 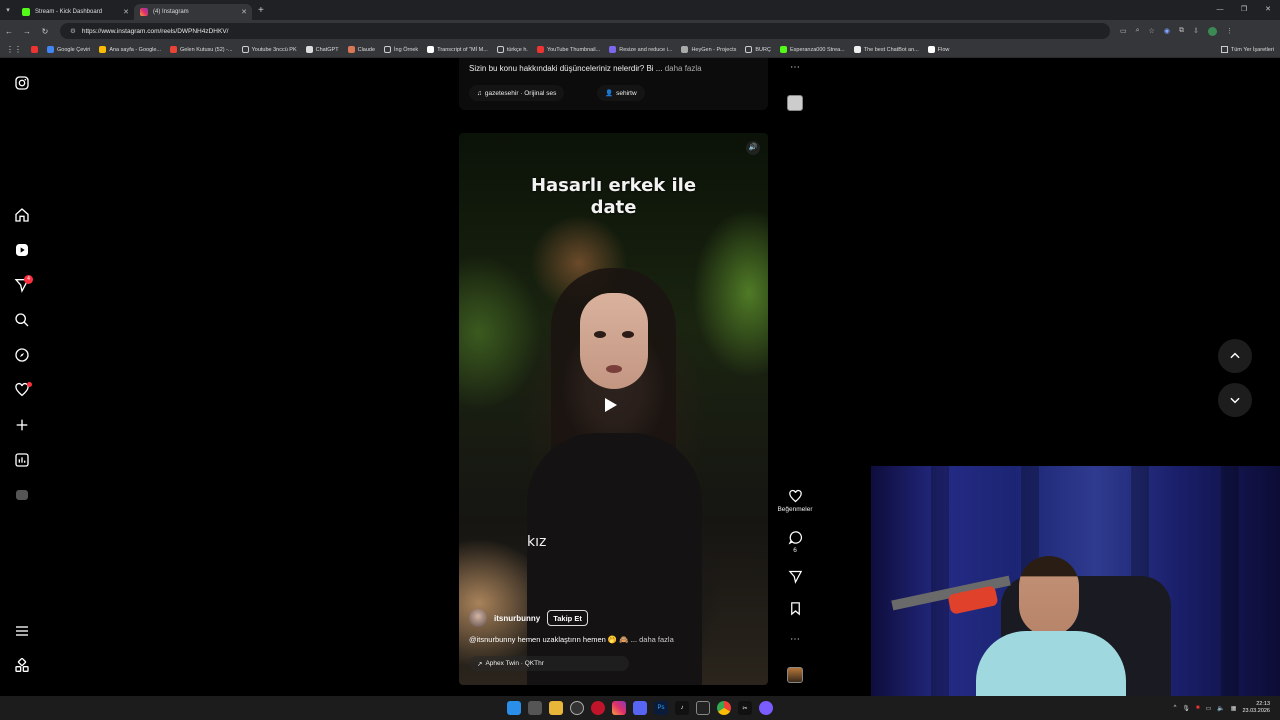 I want to click on home-icon, so click(x=22, y=215).